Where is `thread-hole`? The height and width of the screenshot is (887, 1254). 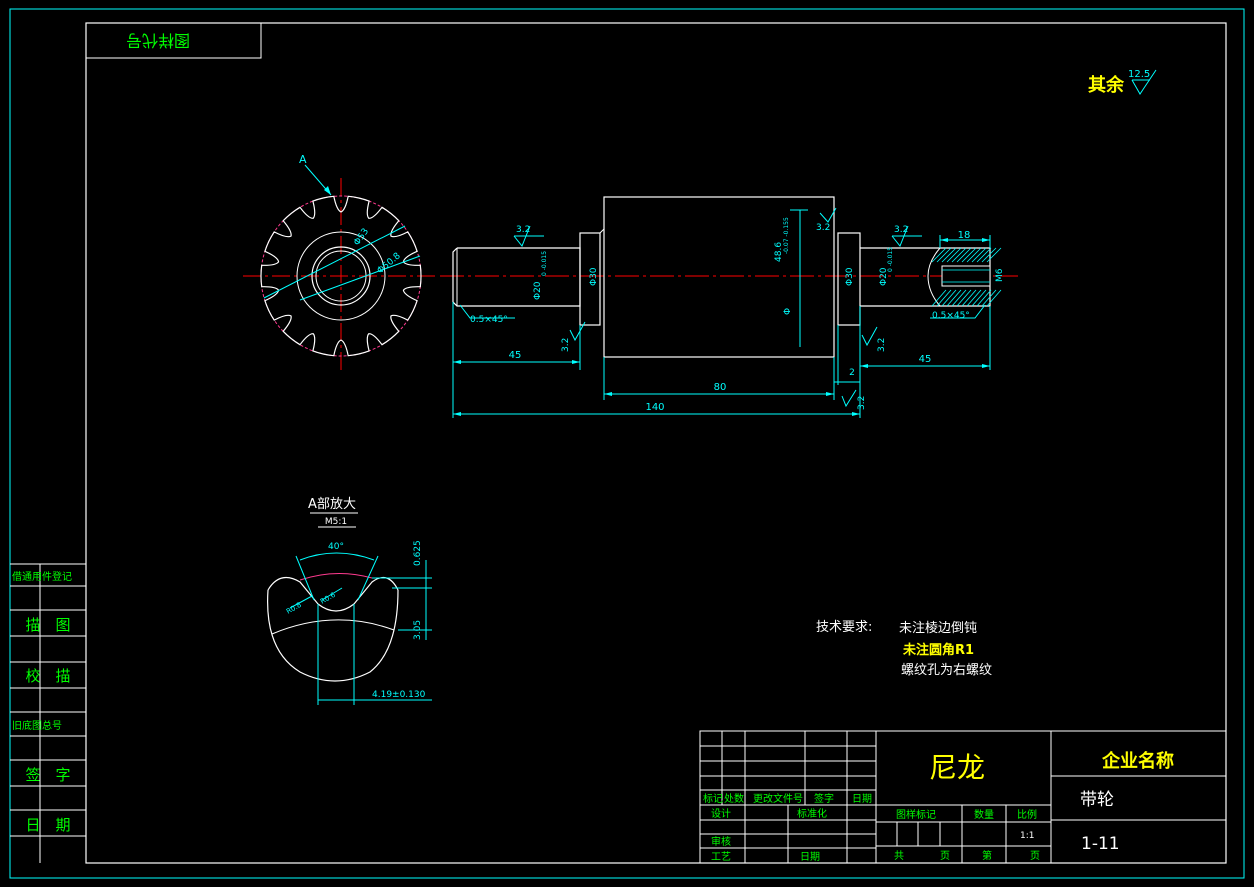 thread-hole is located at coordinates (966, 276).